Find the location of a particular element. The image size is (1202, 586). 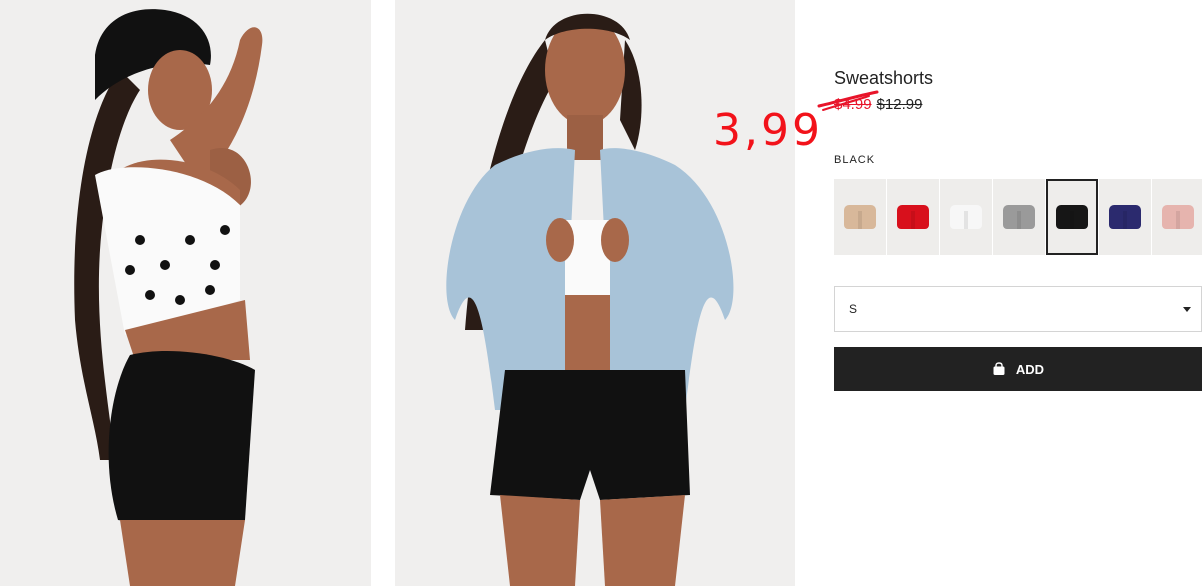

swatch-grey is located at coordinates (1019, 217).